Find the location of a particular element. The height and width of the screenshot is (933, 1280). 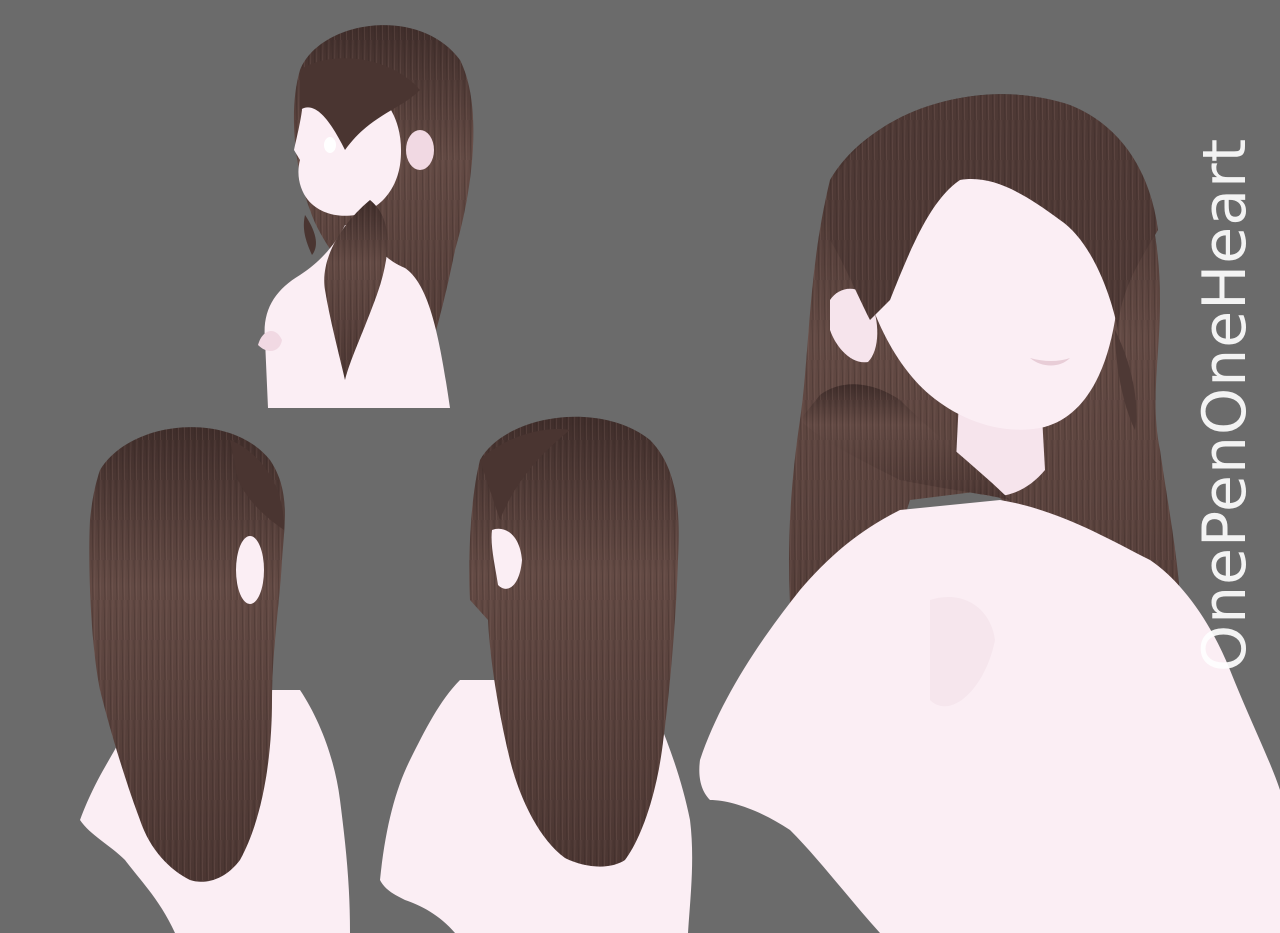

hair-back-view is located at coordinates (215, 680).